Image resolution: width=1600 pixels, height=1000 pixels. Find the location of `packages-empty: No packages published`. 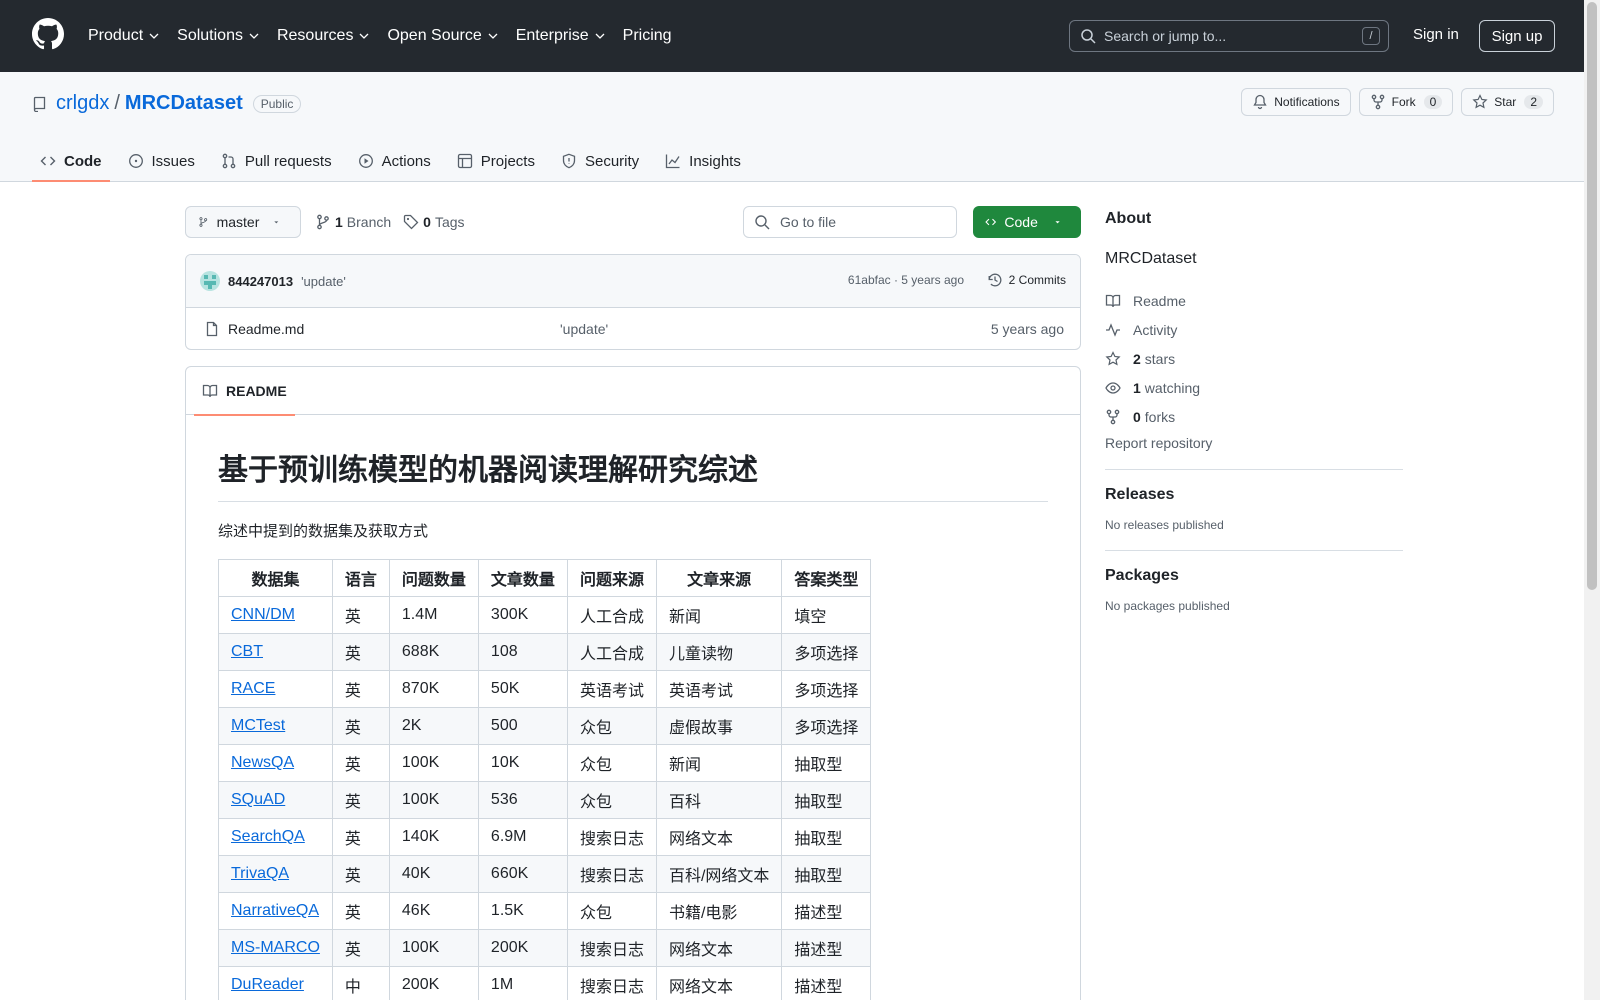

packages-empty: No packages published is located at coordinates (1167, 606).